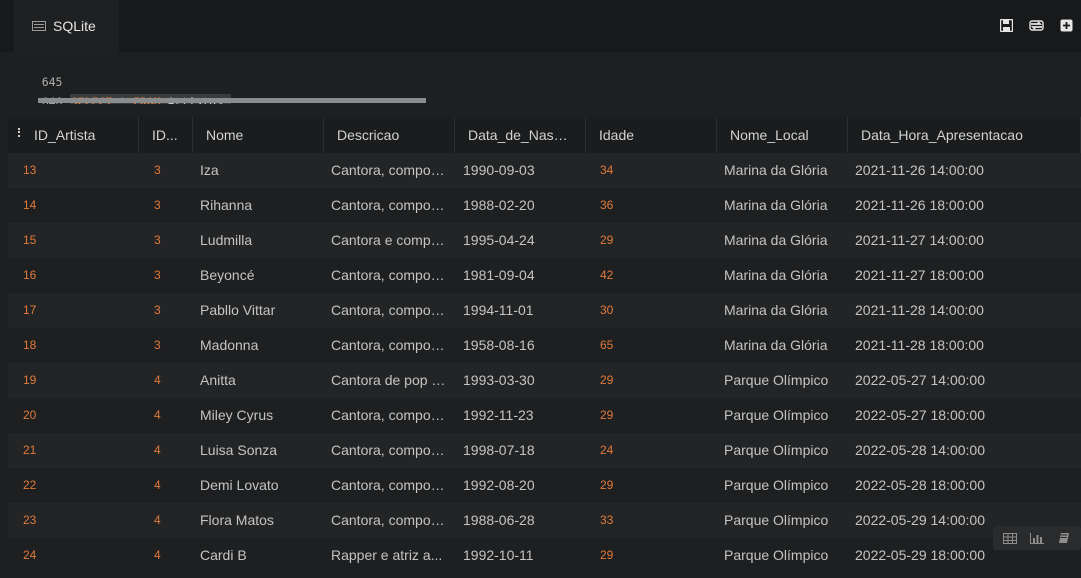 The width and height of the screenshot is (1081, 578). I want to click on col-idade-cell: 65, so click(659, 345).